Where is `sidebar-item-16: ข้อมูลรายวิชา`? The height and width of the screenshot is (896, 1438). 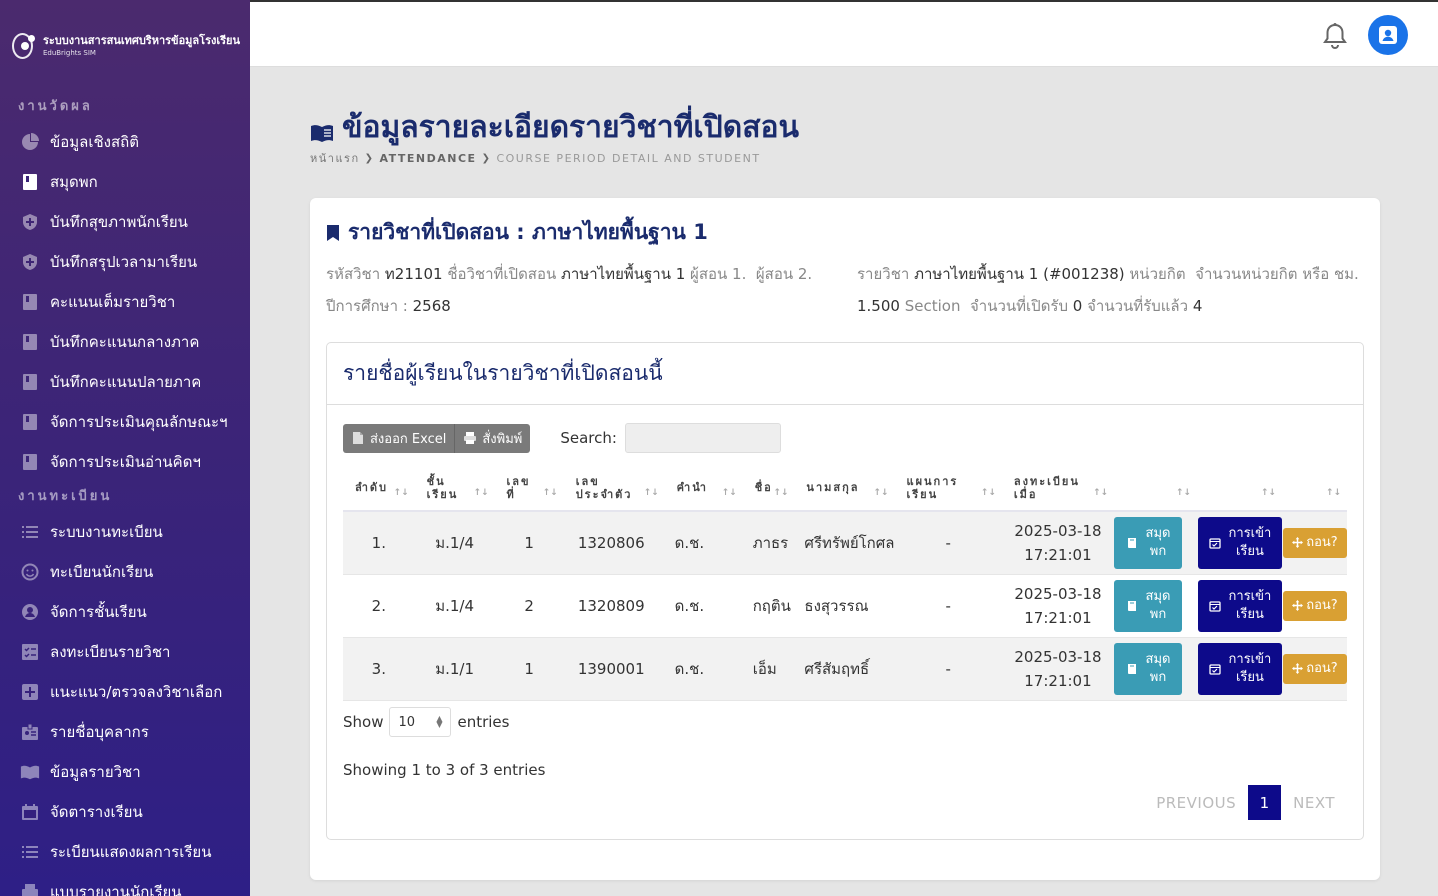
sidebar-item-16: ข้อมูลรายวิชา is located at coordinates (125, 772).